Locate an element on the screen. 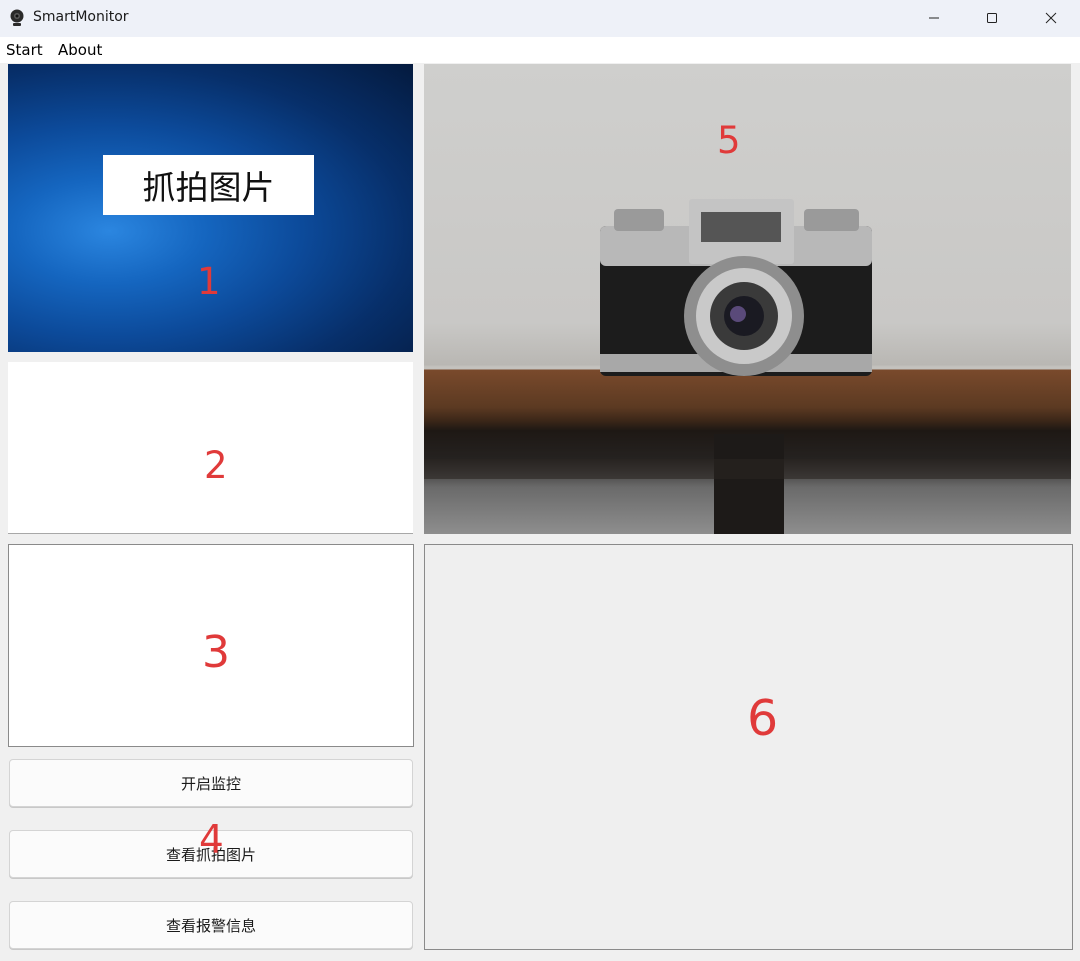 The width and height of the screenshot is (1080, 961). view-alarm-info-button: 查看报警信息 is located at coordinates (211, 925).